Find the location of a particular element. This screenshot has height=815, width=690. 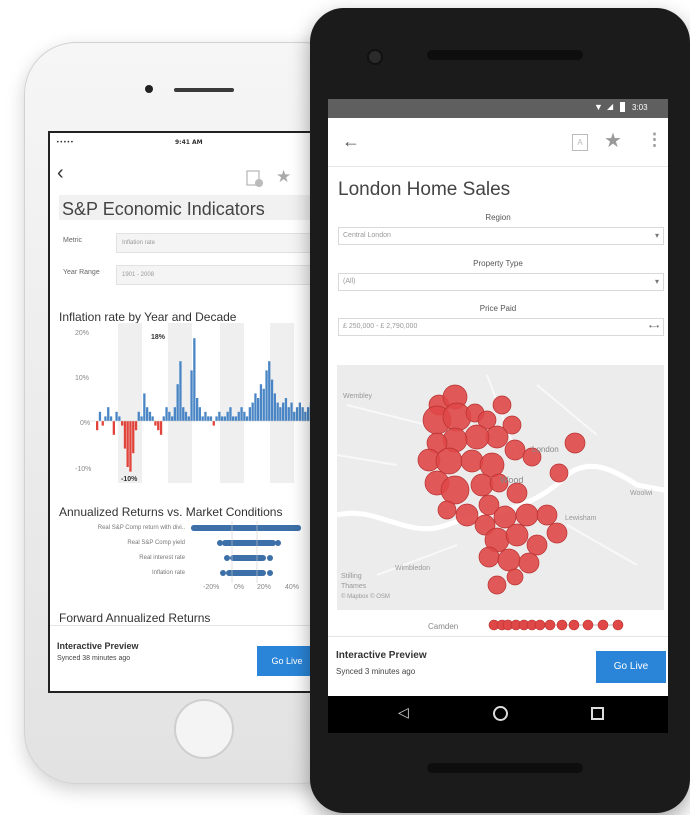

map-label-wimbledon: Wimbledon is located at coordinates (413, 568).